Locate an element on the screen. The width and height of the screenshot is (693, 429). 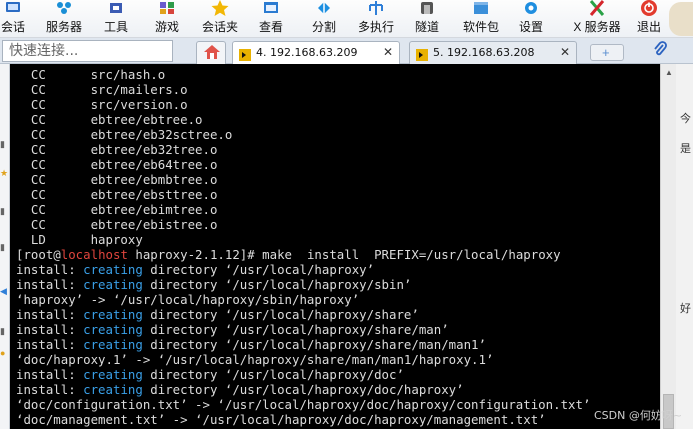
multi-exec-icon is located at coordinates (376, 8).